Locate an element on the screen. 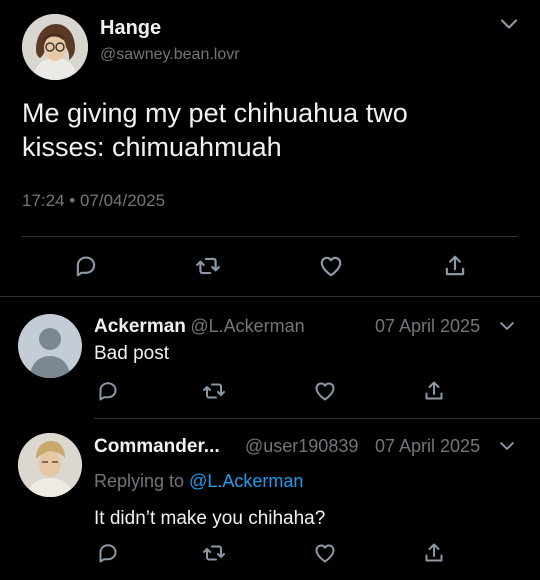 This screenshot has width=540, height=580. replying-to-mention: @L.Ackerman is located at coordinates (246, 481).